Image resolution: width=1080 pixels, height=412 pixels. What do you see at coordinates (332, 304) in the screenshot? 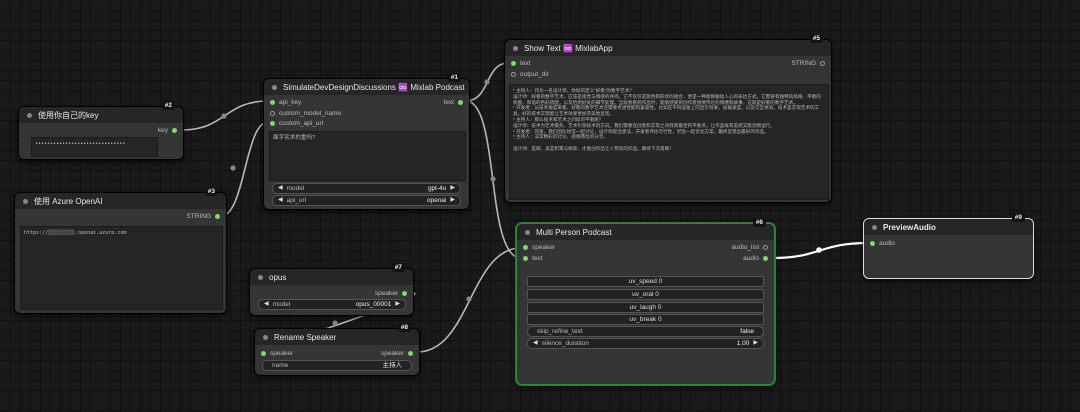
I see `opus-model-combo: ◀ model opus_00001 ▶` at bounding box center [332, 304].